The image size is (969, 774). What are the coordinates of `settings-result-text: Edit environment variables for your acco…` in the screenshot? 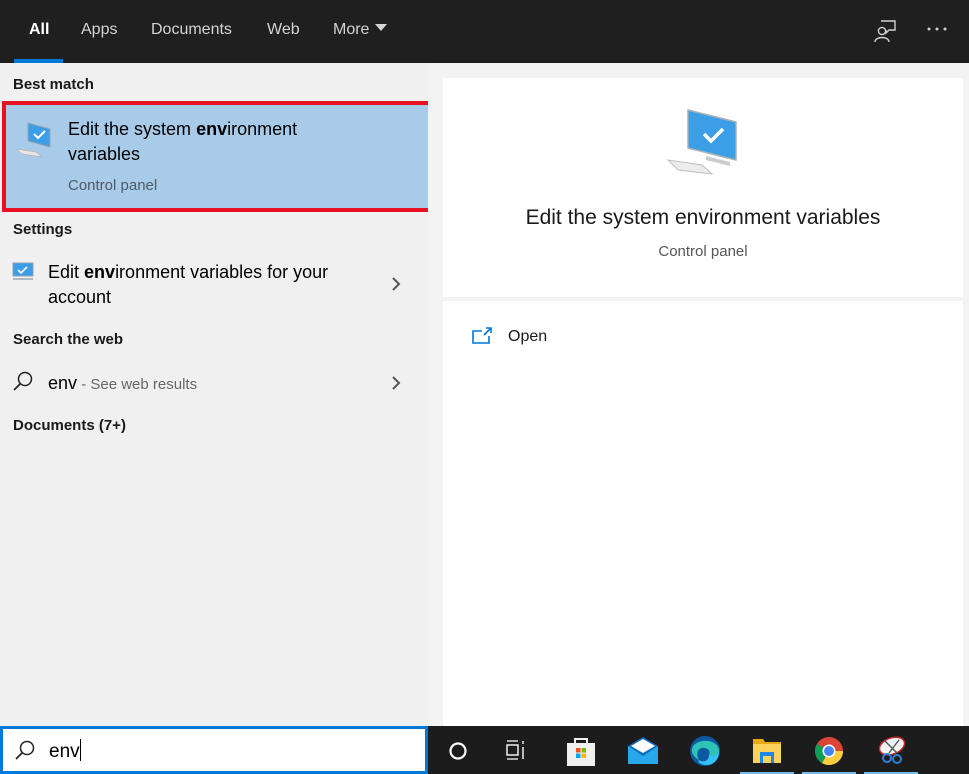 It's located at (188, 284).